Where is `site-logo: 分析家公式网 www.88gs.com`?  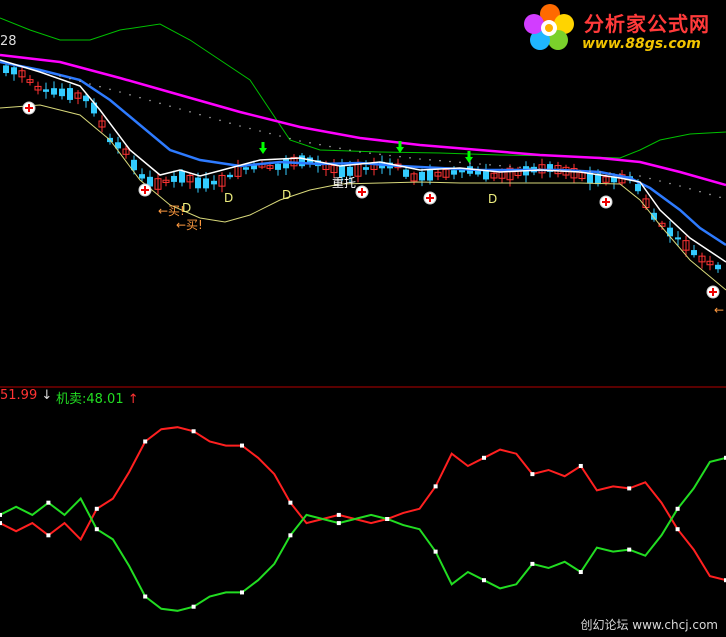
site-logo: 分析家公式网 www.88gs.com is located at coordinates (624, 30).